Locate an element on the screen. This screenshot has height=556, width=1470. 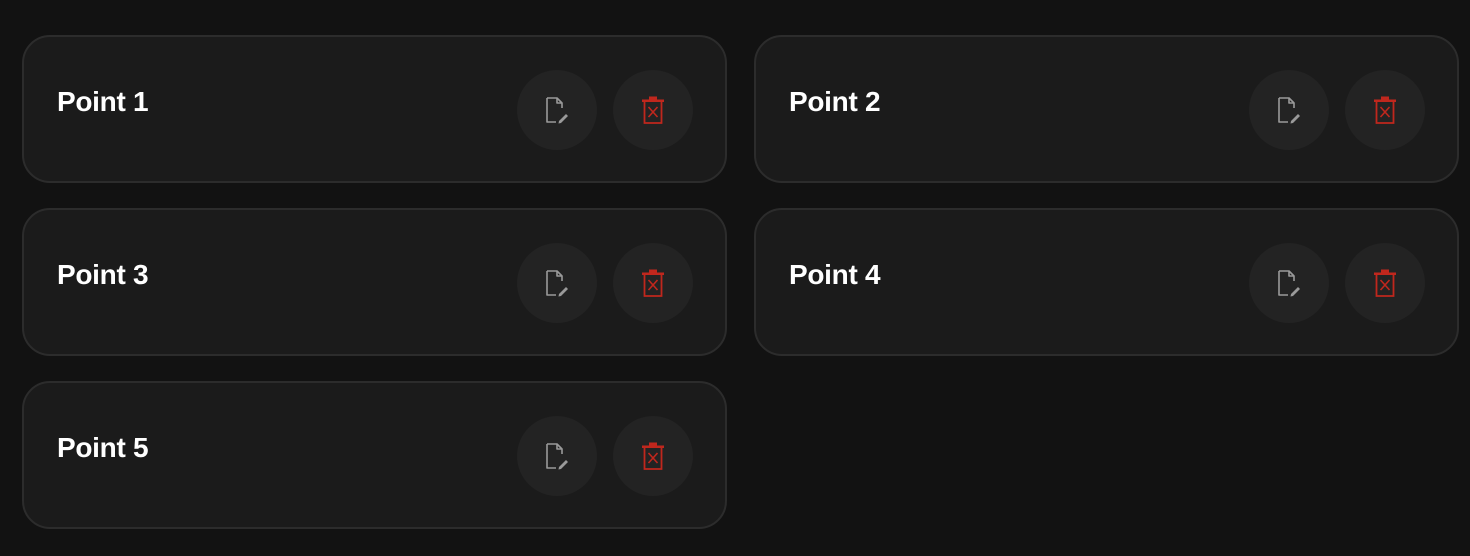
point-title: Point 5 is located at coordinates (103, 447).